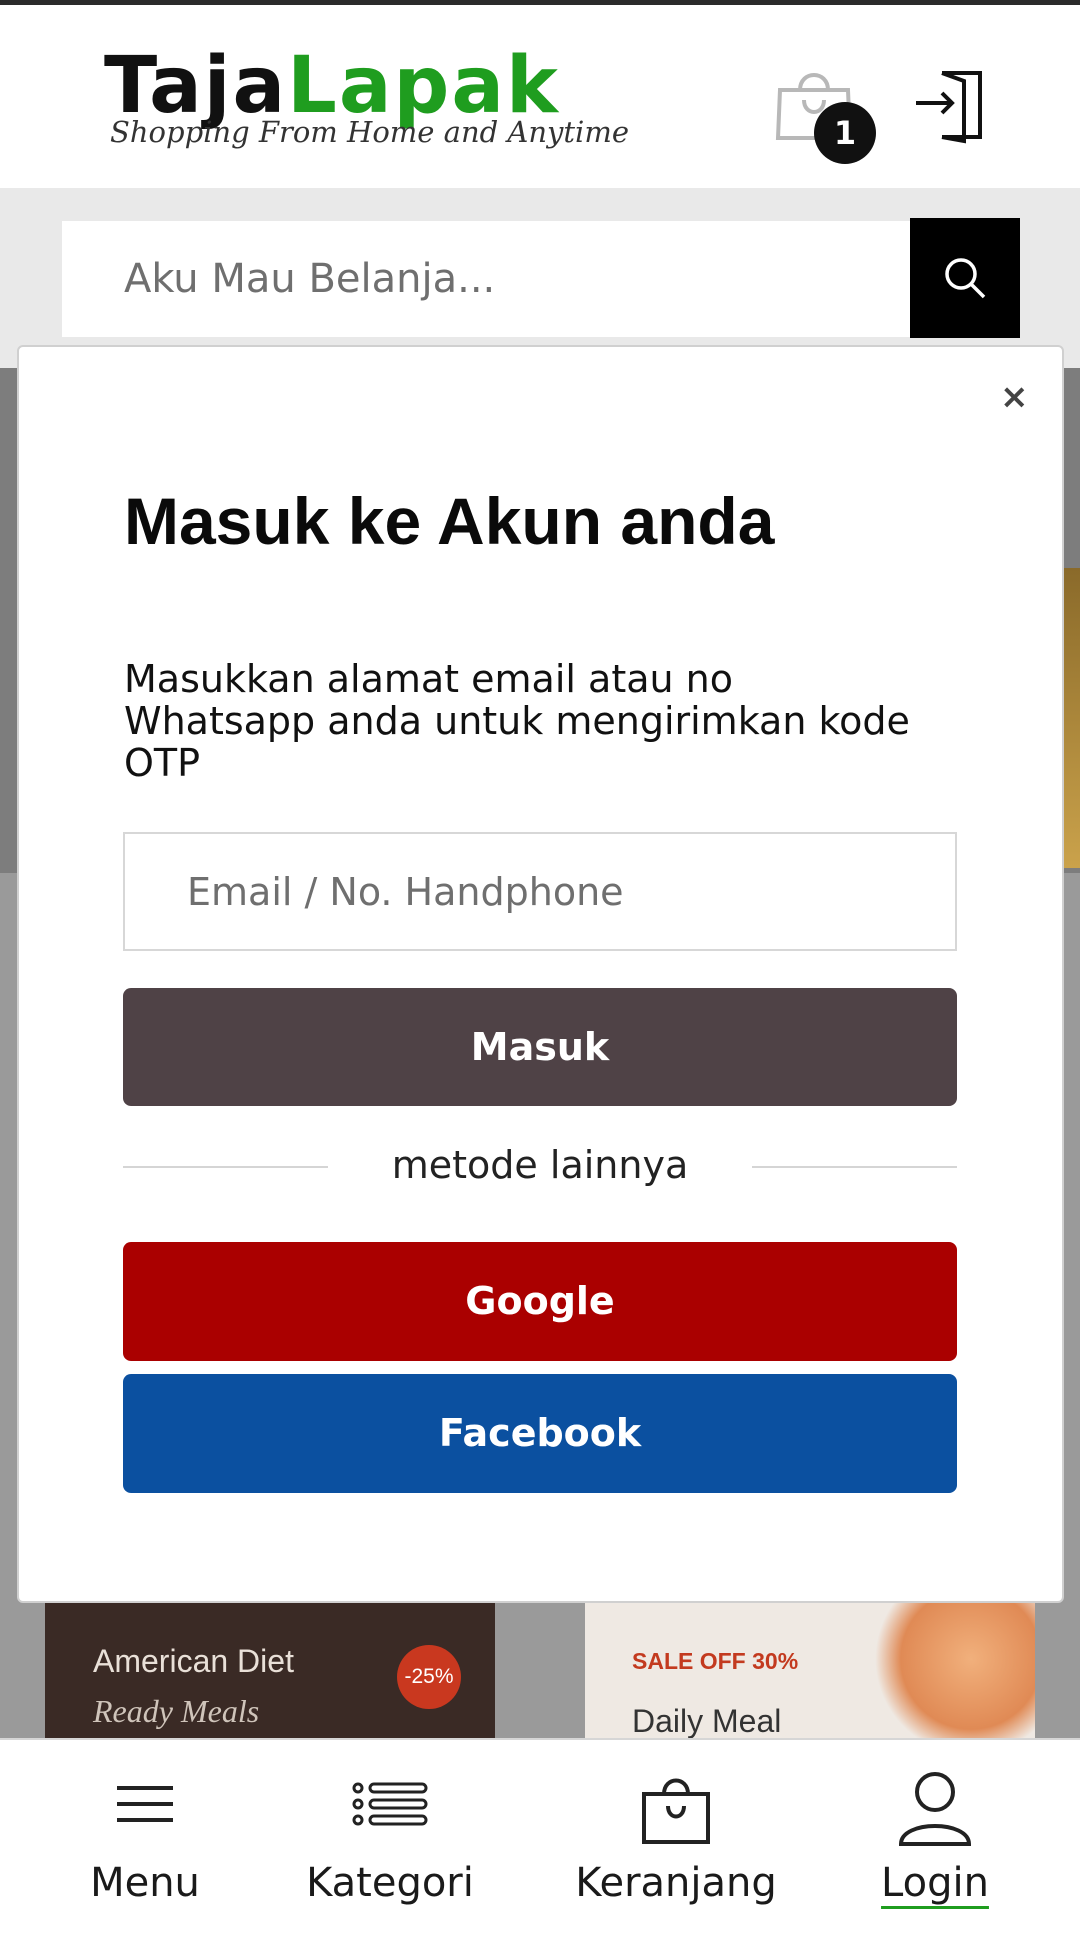  Describe the element at coordinates (935, 1883) in the screenshot. I see `nav-label-login: Login` at that location.